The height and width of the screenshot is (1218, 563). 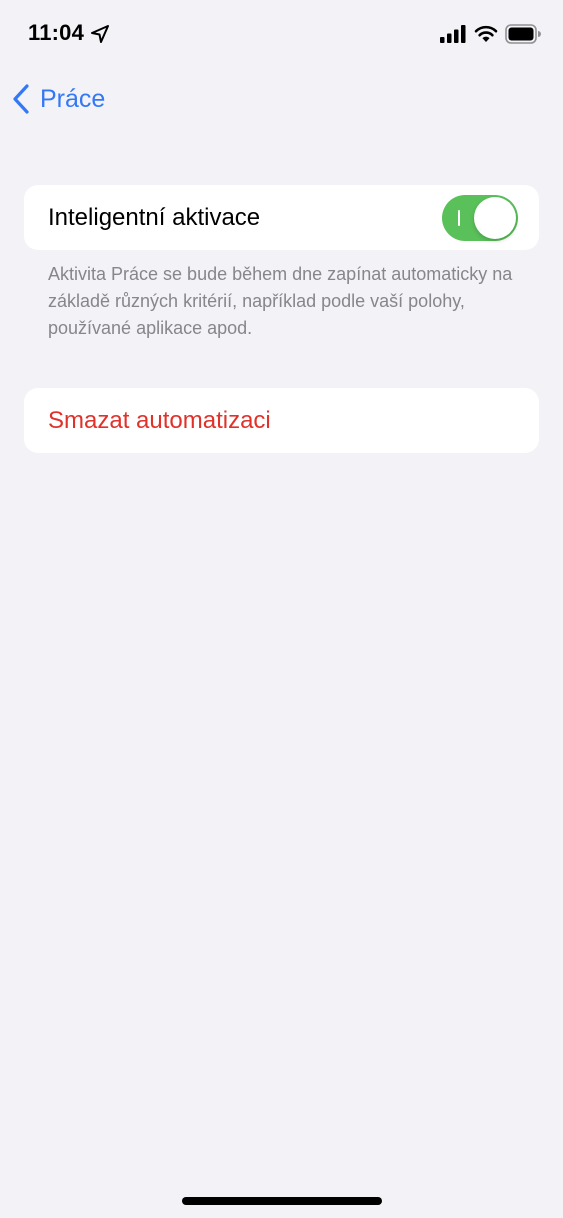 What do you see at coordinates (154, 217) in the screenshot?
I see `smart-activation-label: Inteligentní aktivace` at bounding box center [154, 217].